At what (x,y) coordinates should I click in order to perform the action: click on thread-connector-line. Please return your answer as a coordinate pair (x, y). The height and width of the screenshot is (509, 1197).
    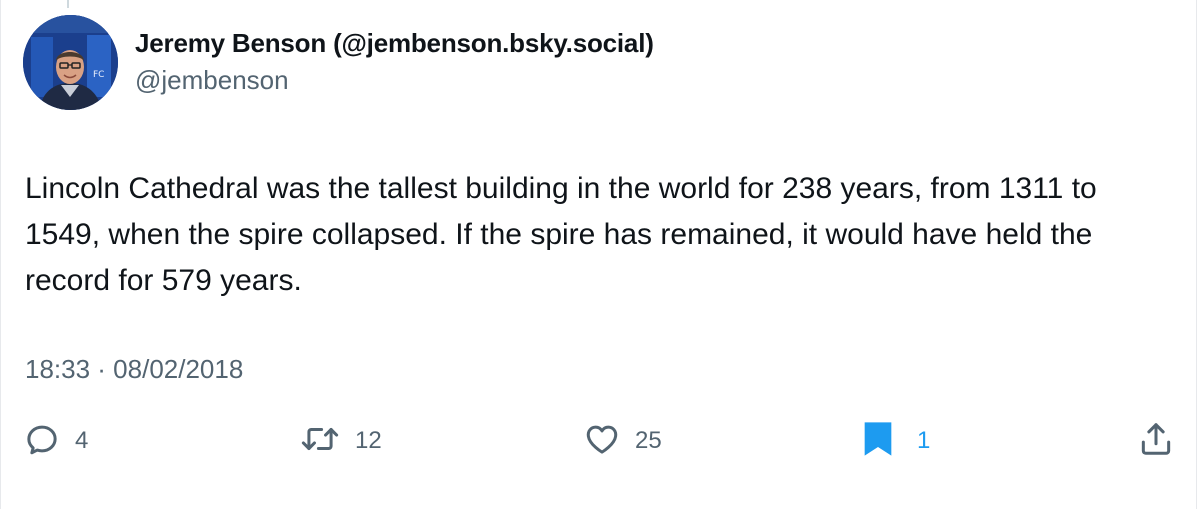
    Looking at the image, I should click on (68, 4).